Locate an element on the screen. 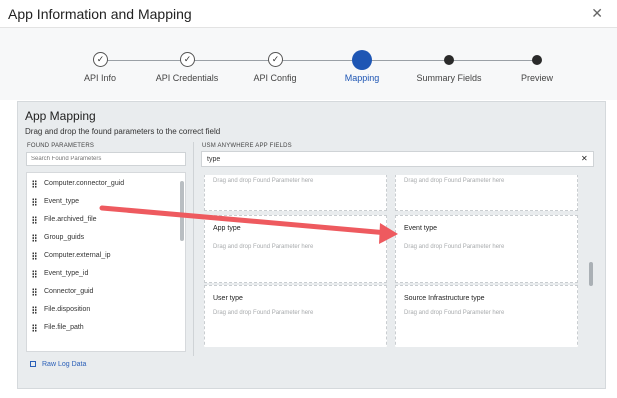 Image resolution: width=617 pixels, height=398 pixels. list-item: Computer.external_ip is located at coordinates (102, 256).